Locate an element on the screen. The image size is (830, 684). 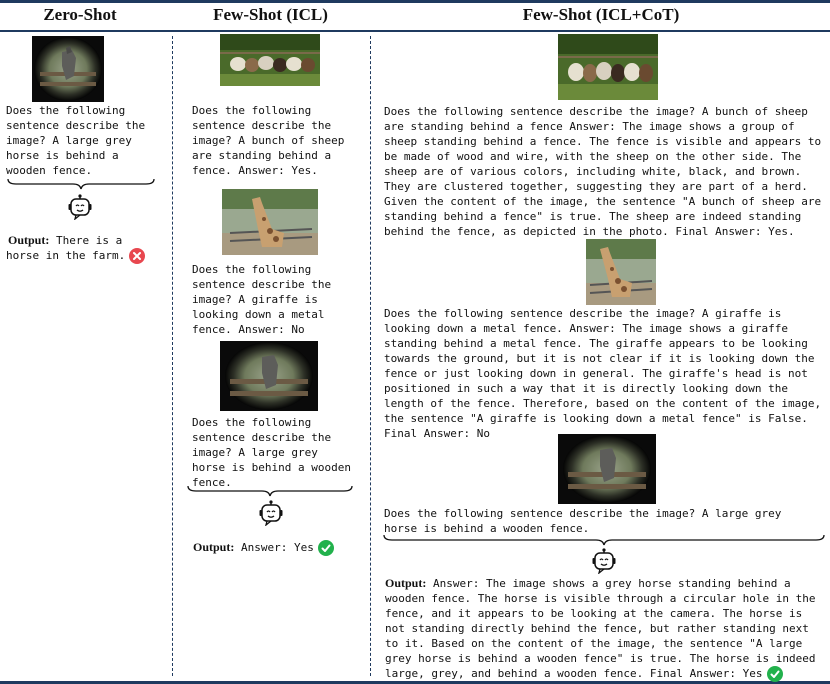
icl-output-text: Answer: Yes is located at coordinates (277, 547).